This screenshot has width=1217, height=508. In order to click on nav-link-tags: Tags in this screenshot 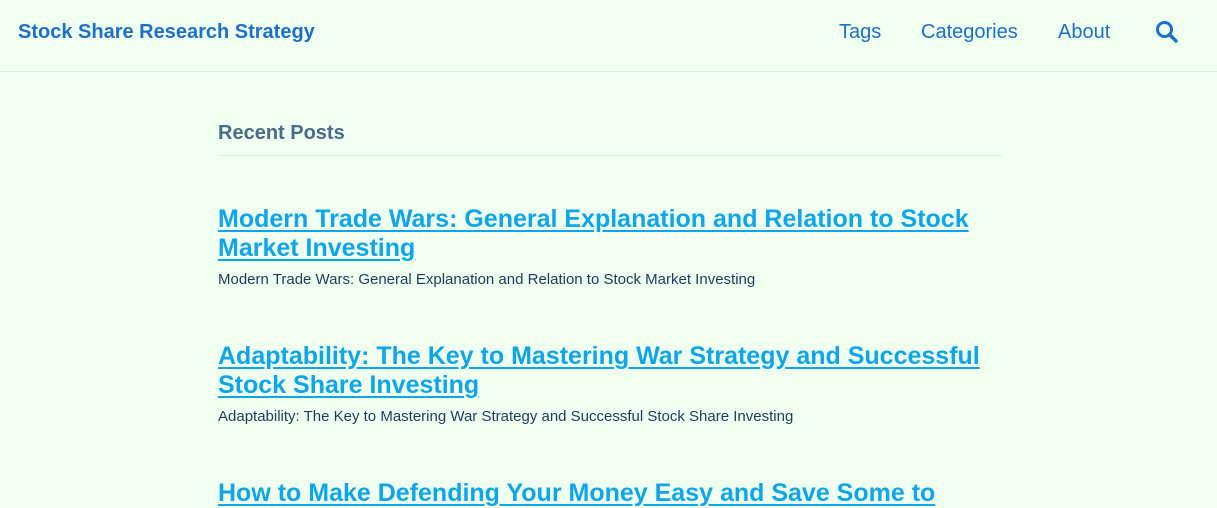, I will do `click(860, 32)`.